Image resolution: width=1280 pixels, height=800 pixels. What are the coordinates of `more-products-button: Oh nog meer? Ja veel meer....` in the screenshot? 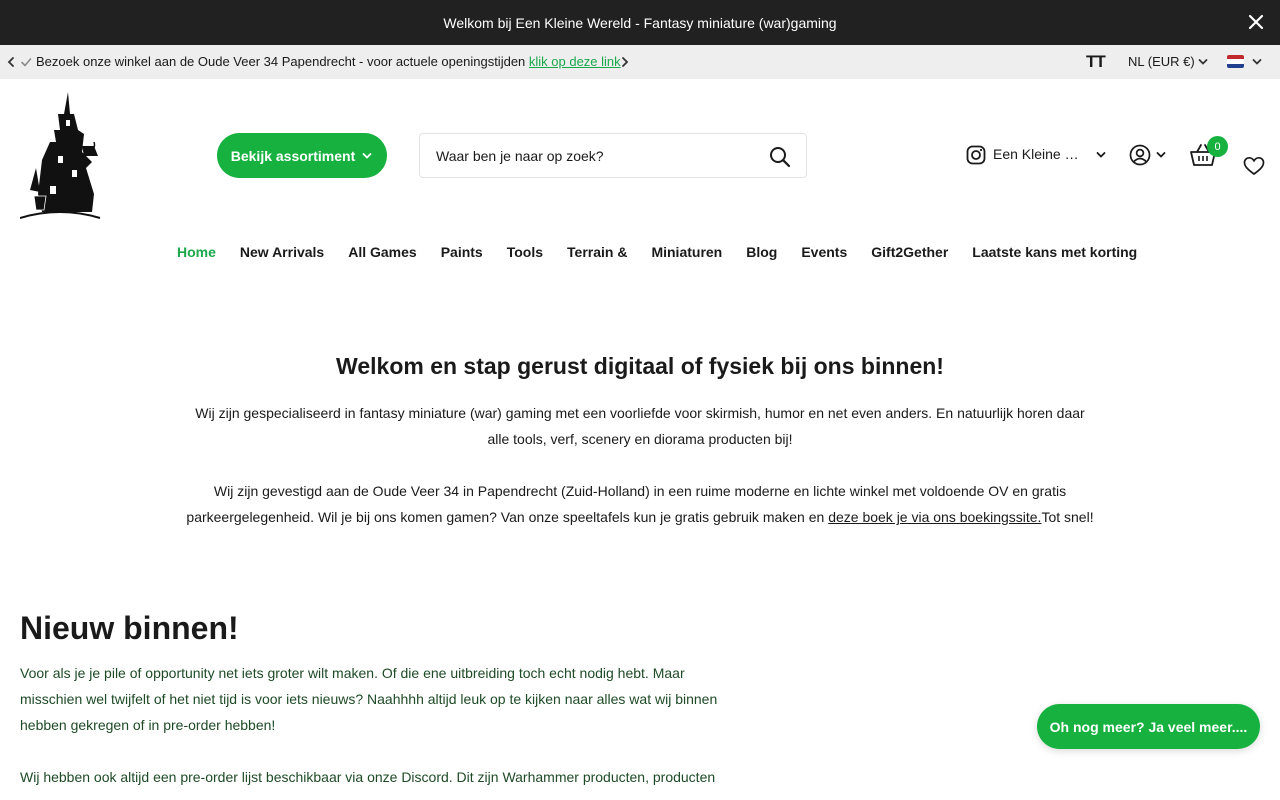 It's located at (1148, 726).